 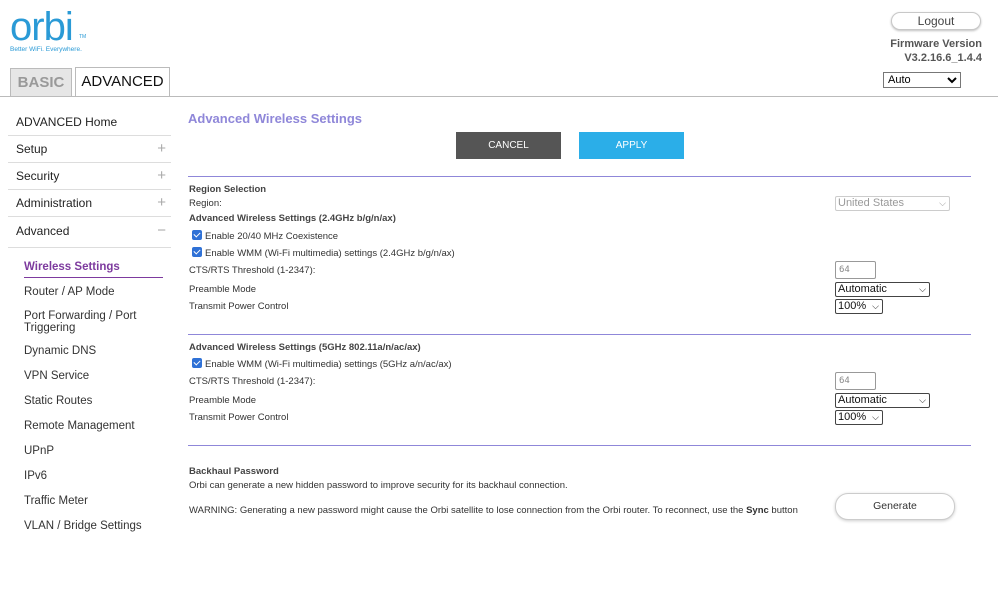 I want to click on sidebar-item-router-ap-mode: Router / AP Mode, so click(x=89, y=297).